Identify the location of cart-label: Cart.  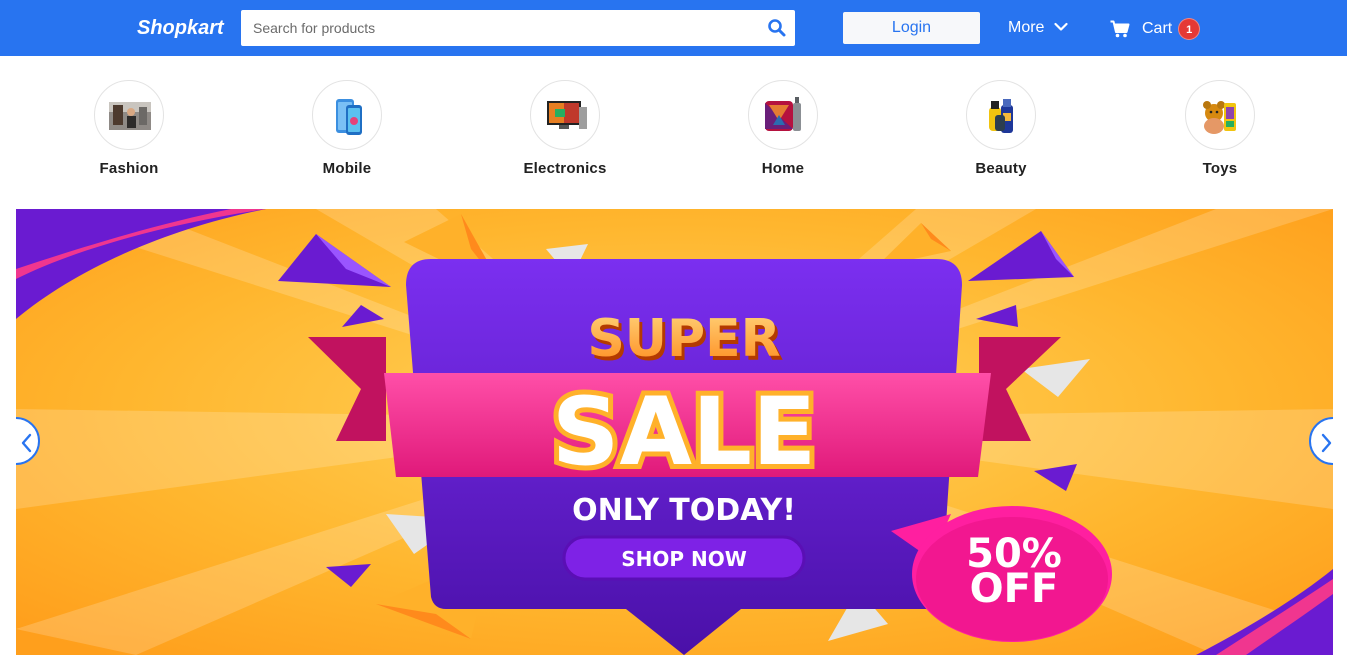
(1157, 28).